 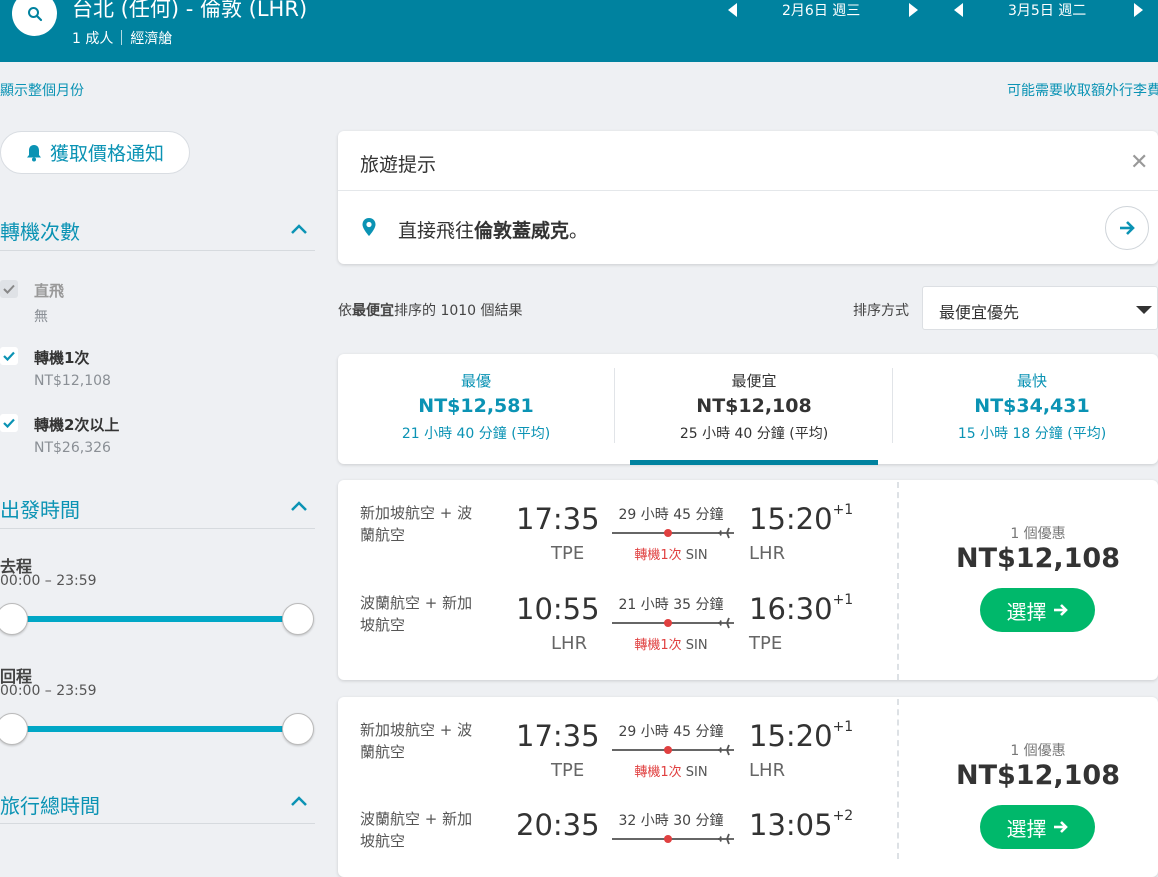 What do you see at coordinates (843, 816) in the screenshot?
I see `arrival-day-offset: +2` at bounding box center [843, 816].